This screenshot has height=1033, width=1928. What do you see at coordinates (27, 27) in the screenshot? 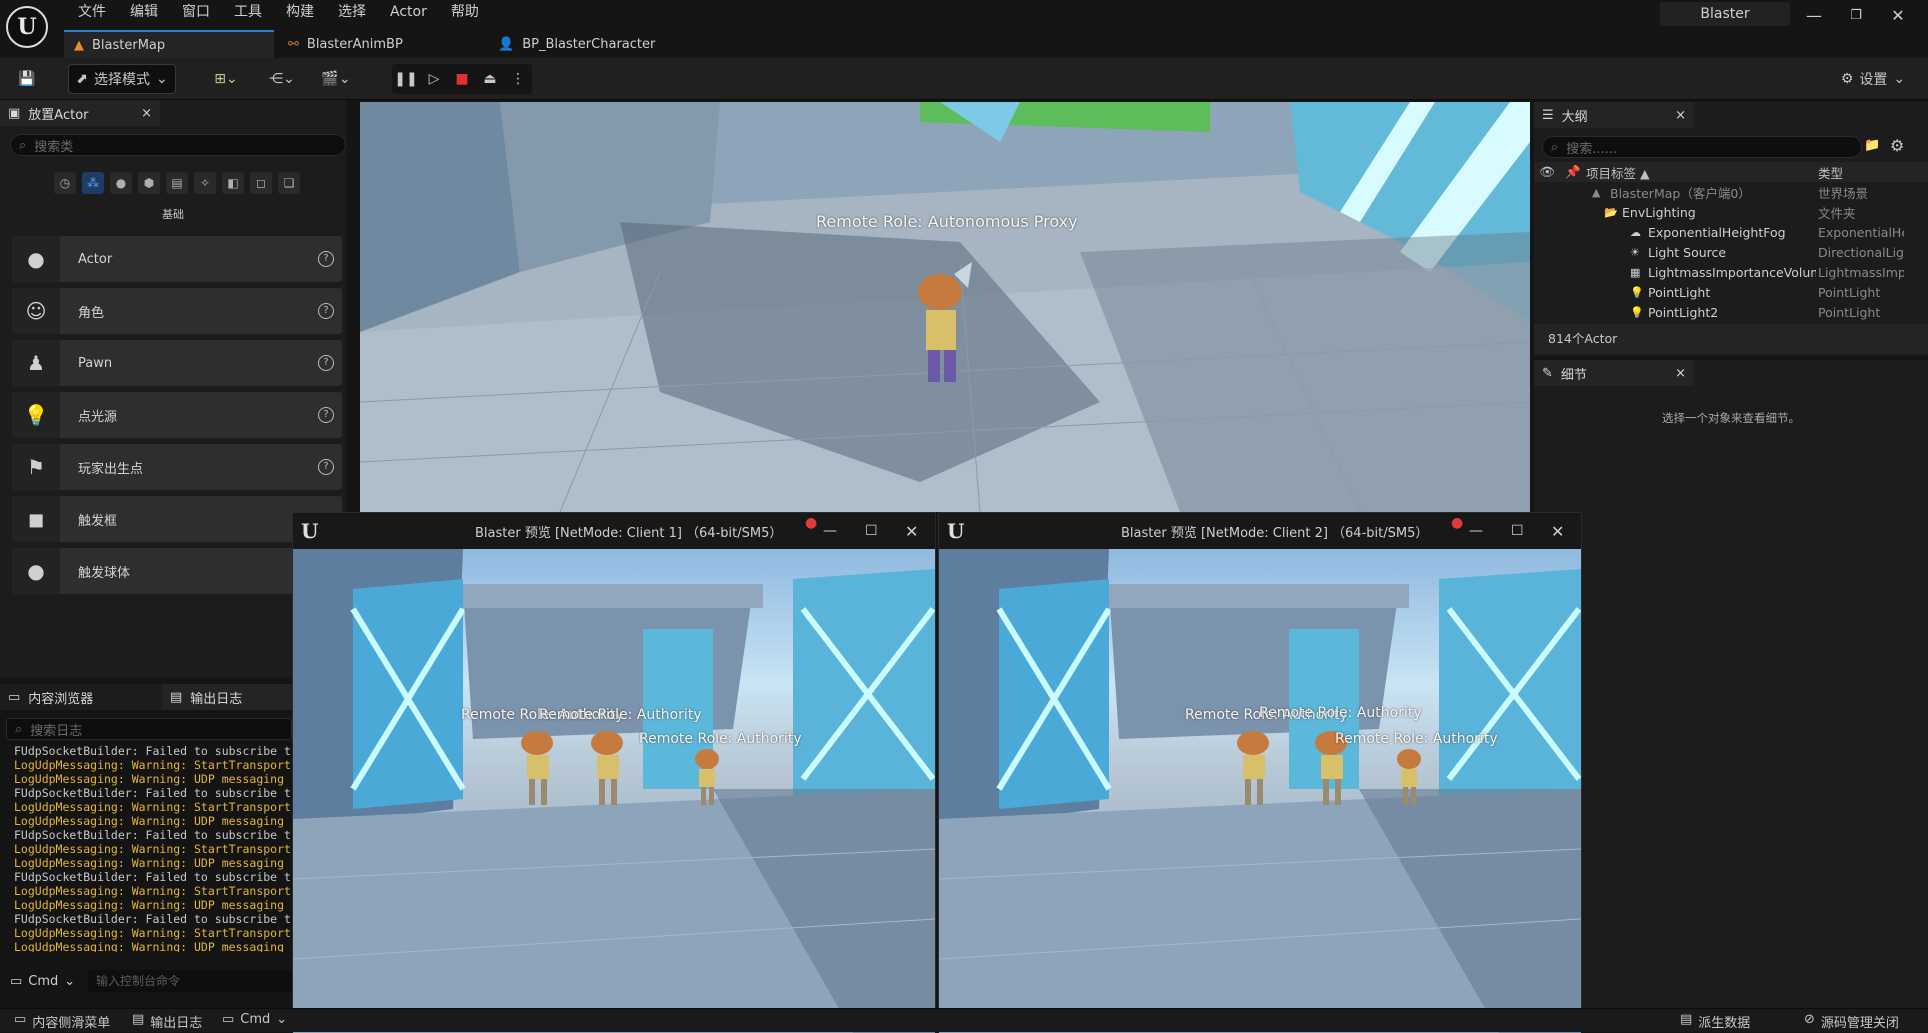
I see `unreal-logo-icon: U` at bounding box center [27, 27].